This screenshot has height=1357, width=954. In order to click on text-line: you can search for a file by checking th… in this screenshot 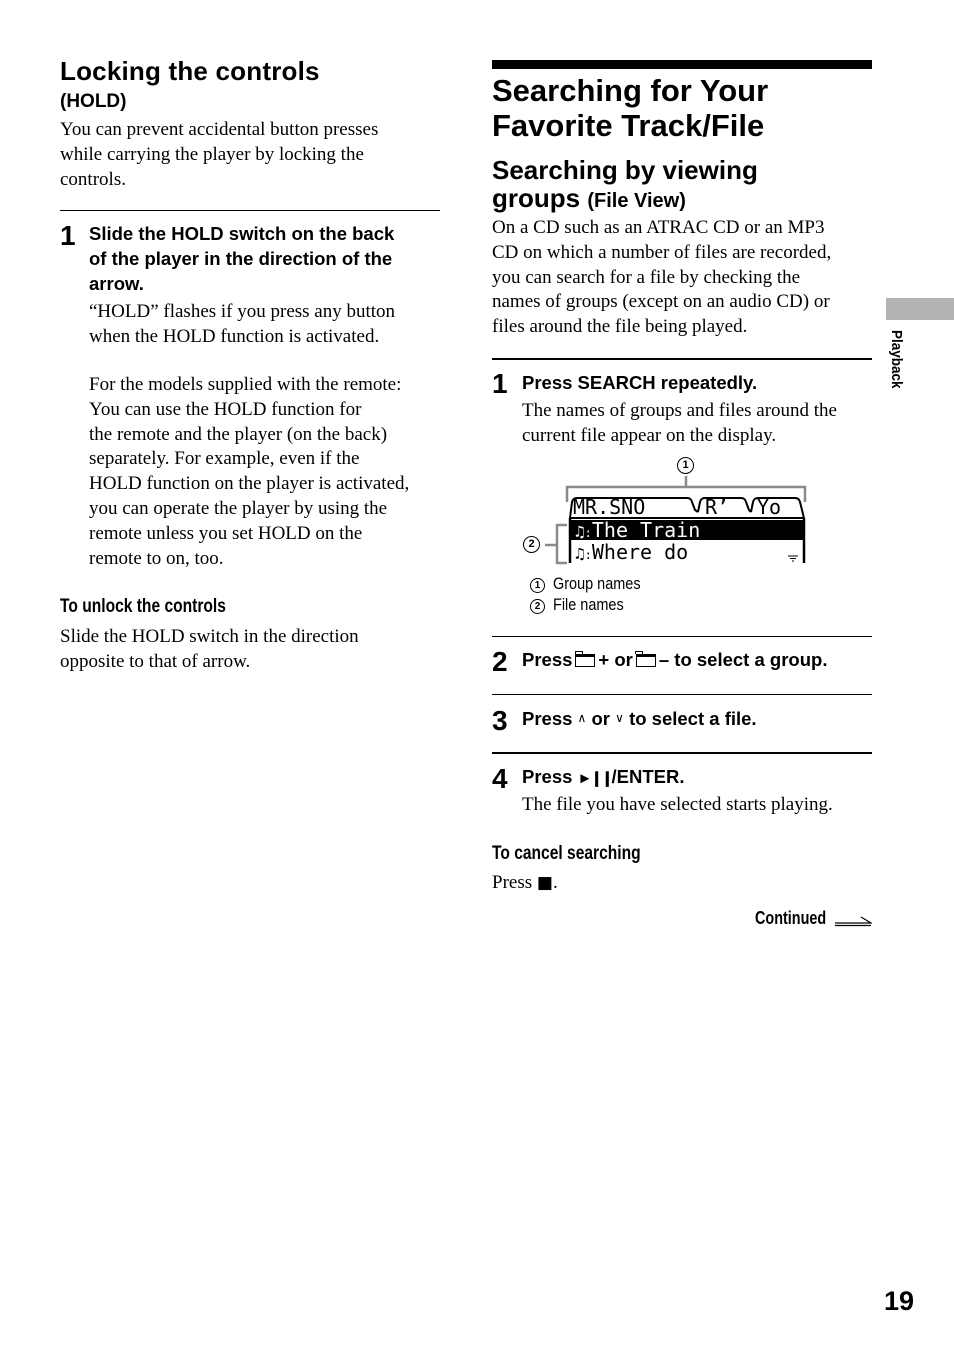, I will do `click(646, 277)`.